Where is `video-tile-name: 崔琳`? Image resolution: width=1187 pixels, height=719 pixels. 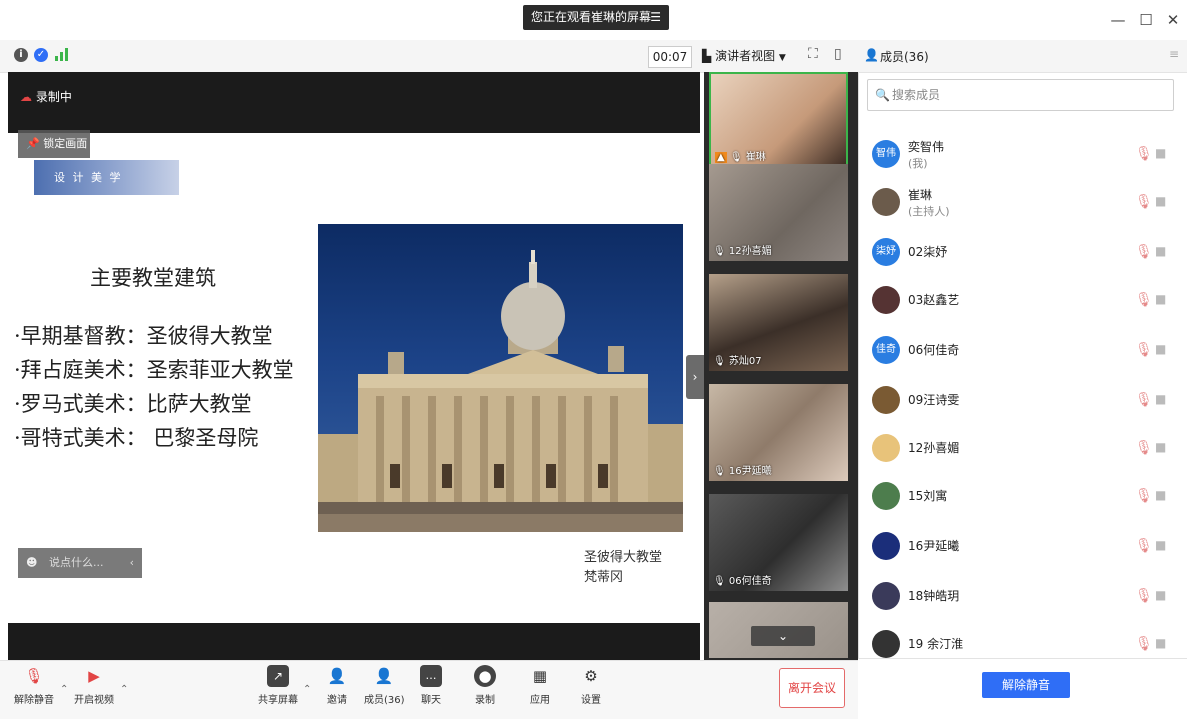 video-tile-name: 崔琳 is located at coordinates (755, 157).